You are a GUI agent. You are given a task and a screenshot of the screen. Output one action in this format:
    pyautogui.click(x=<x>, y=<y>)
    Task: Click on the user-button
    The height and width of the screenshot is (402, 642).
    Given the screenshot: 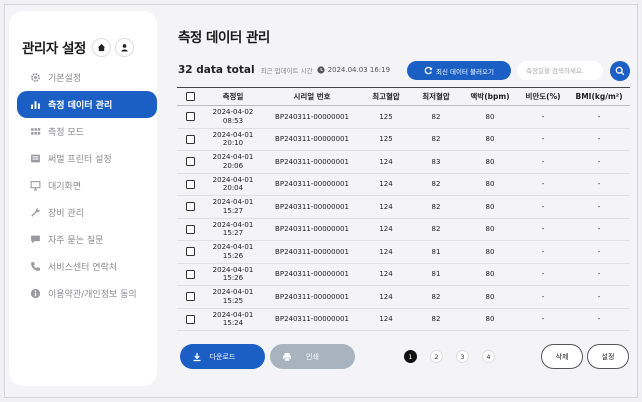 What is the action you would take?
    pyautogui.click(x=124, y=47)
    